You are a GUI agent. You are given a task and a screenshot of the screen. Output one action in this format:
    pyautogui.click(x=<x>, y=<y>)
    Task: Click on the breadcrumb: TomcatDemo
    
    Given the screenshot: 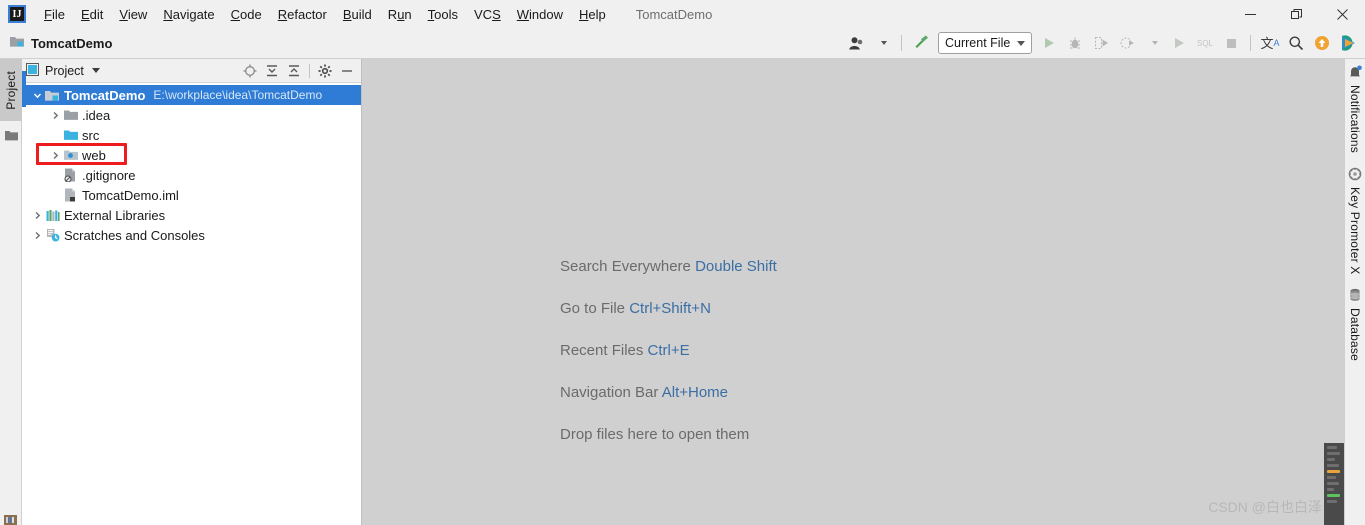 What is the action you would take?
    pyautogui.click(x=61, y=43)
    